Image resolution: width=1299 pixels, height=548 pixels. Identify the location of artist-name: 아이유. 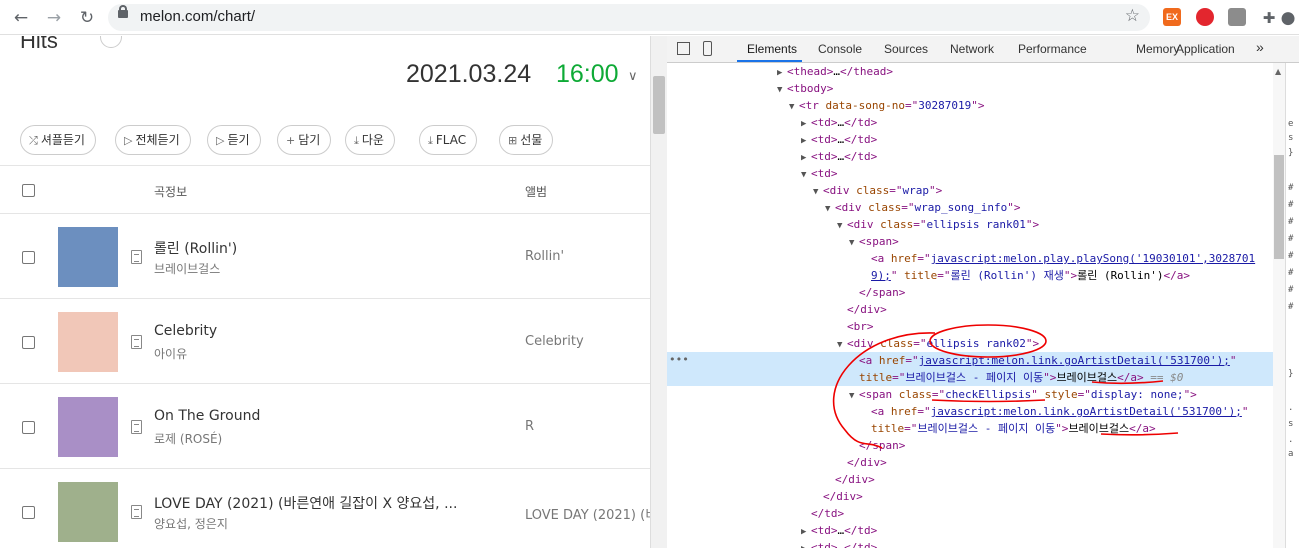
(170, 353).